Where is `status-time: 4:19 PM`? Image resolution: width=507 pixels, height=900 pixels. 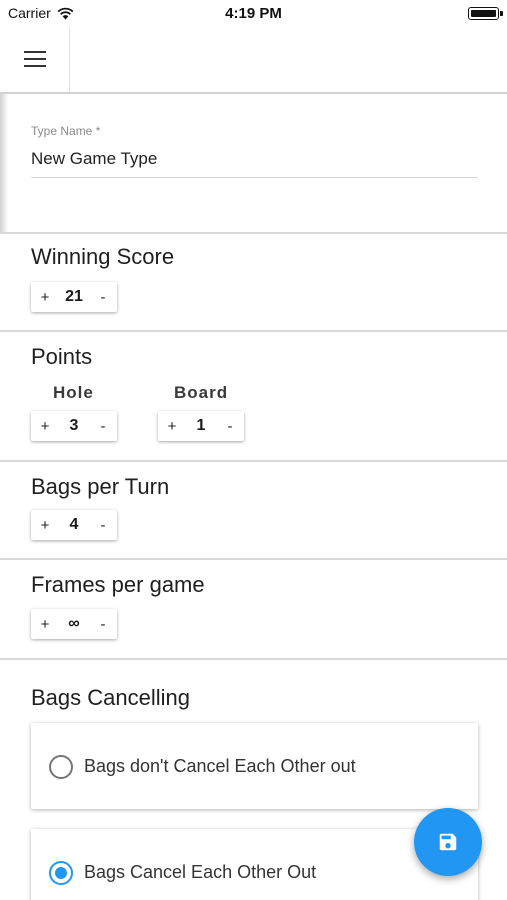
status-time: 4:19 PM is located at coordinates (253, 13).